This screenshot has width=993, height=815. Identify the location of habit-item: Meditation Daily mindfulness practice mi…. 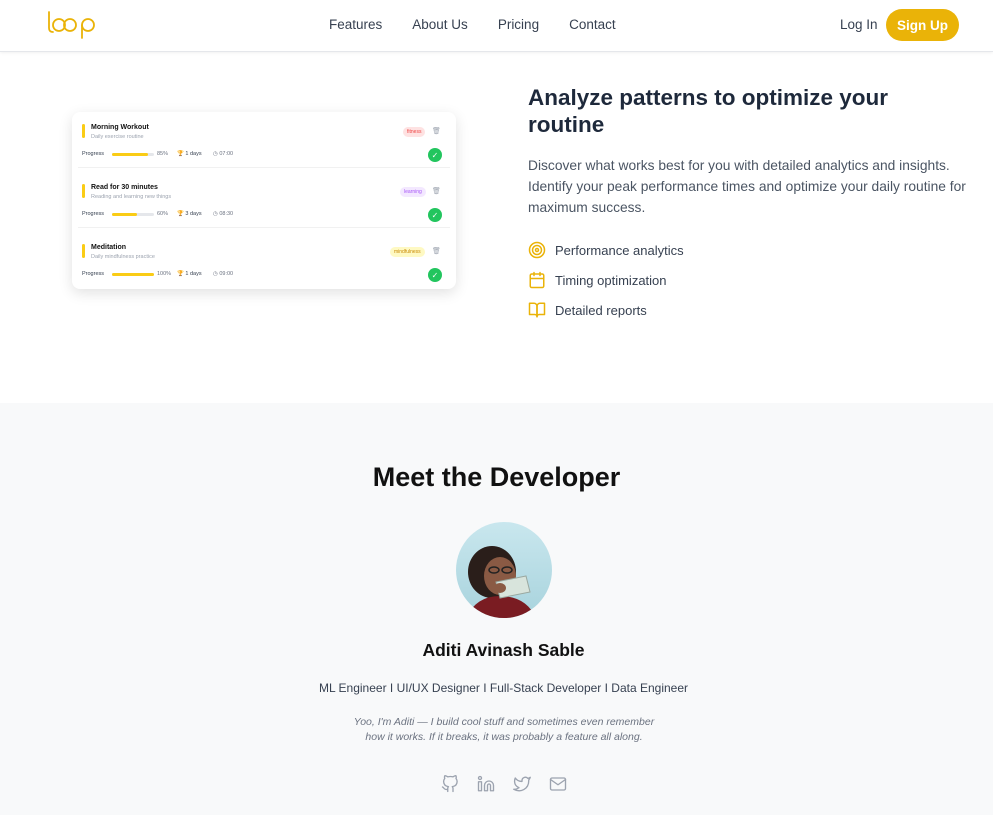
(264, 262).